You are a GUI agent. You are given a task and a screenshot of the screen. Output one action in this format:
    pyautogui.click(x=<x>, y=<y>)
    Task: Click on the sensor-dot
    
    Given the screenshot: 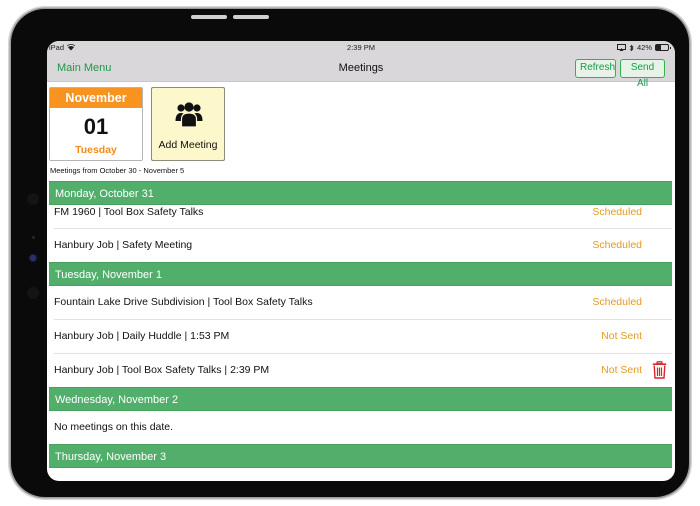 What is the action you would take?
    pyautogui.click(x=33, y=237)
    